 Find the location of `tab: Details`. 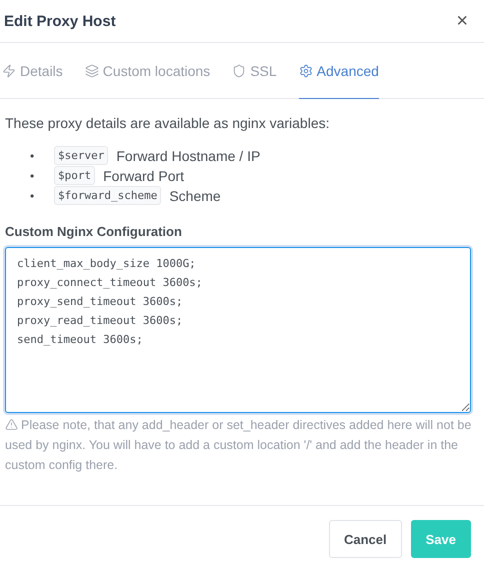

tab: Details is located at coordinates (32, 71).